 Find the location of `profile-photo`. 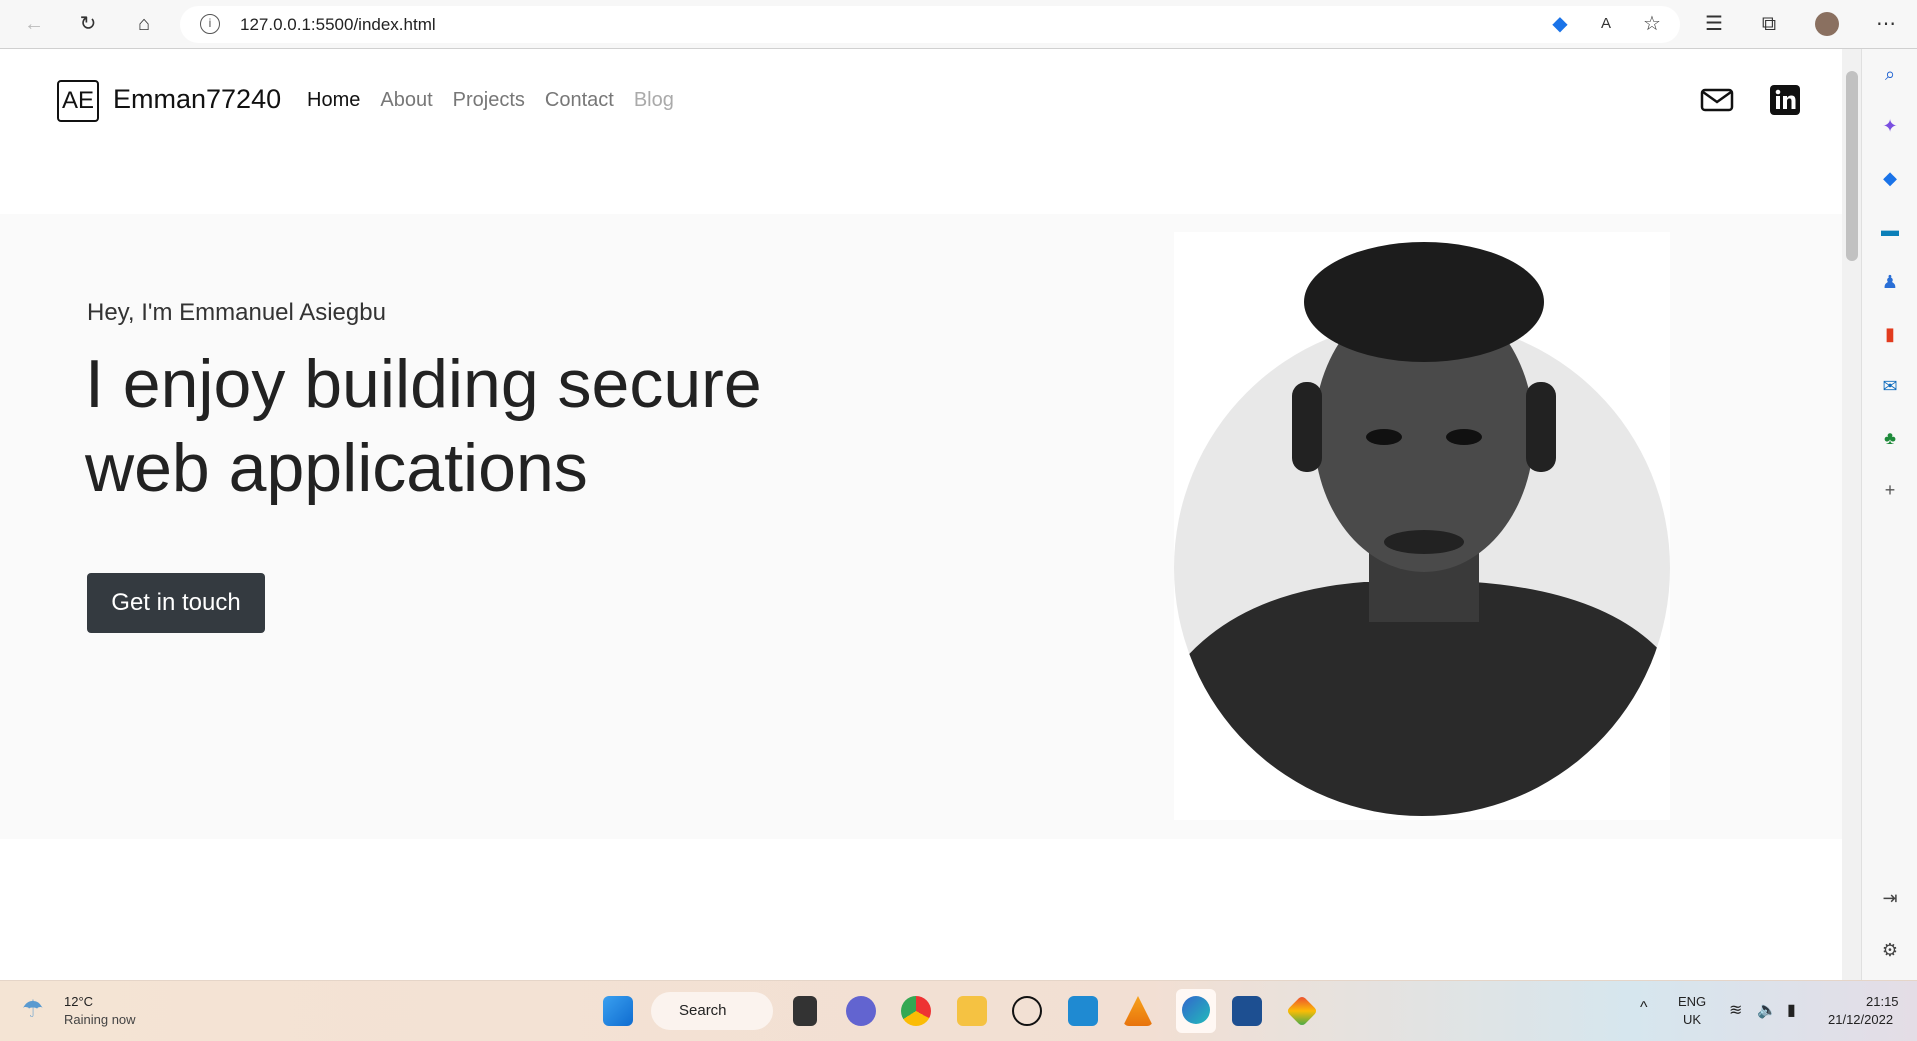

profile-photo is located at coordinates (1422, 526).